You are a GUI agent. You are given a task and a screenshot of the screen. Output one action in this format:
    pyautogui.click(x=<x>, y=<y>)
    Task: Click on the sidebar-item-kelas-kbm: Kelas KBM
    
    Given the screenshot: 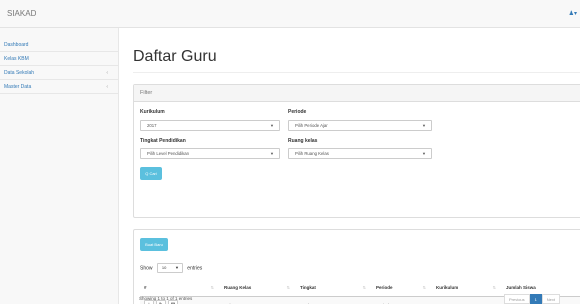 What is the action you would take?
    pyautogui.click(x=59, y=59)
    